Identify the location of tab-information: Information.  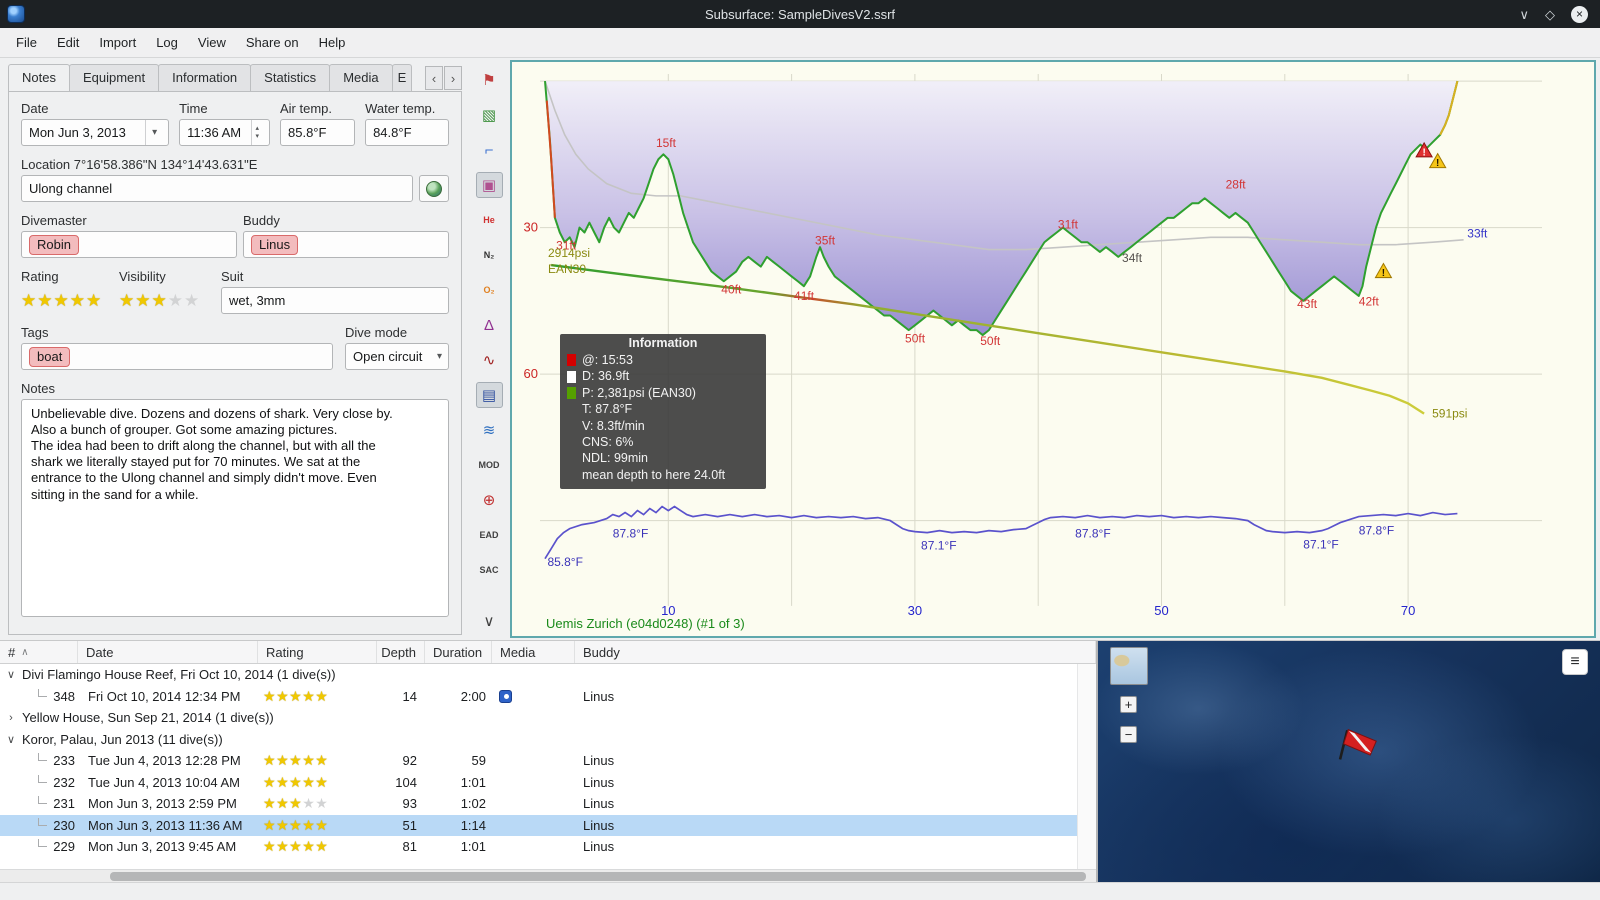
(205, 77).